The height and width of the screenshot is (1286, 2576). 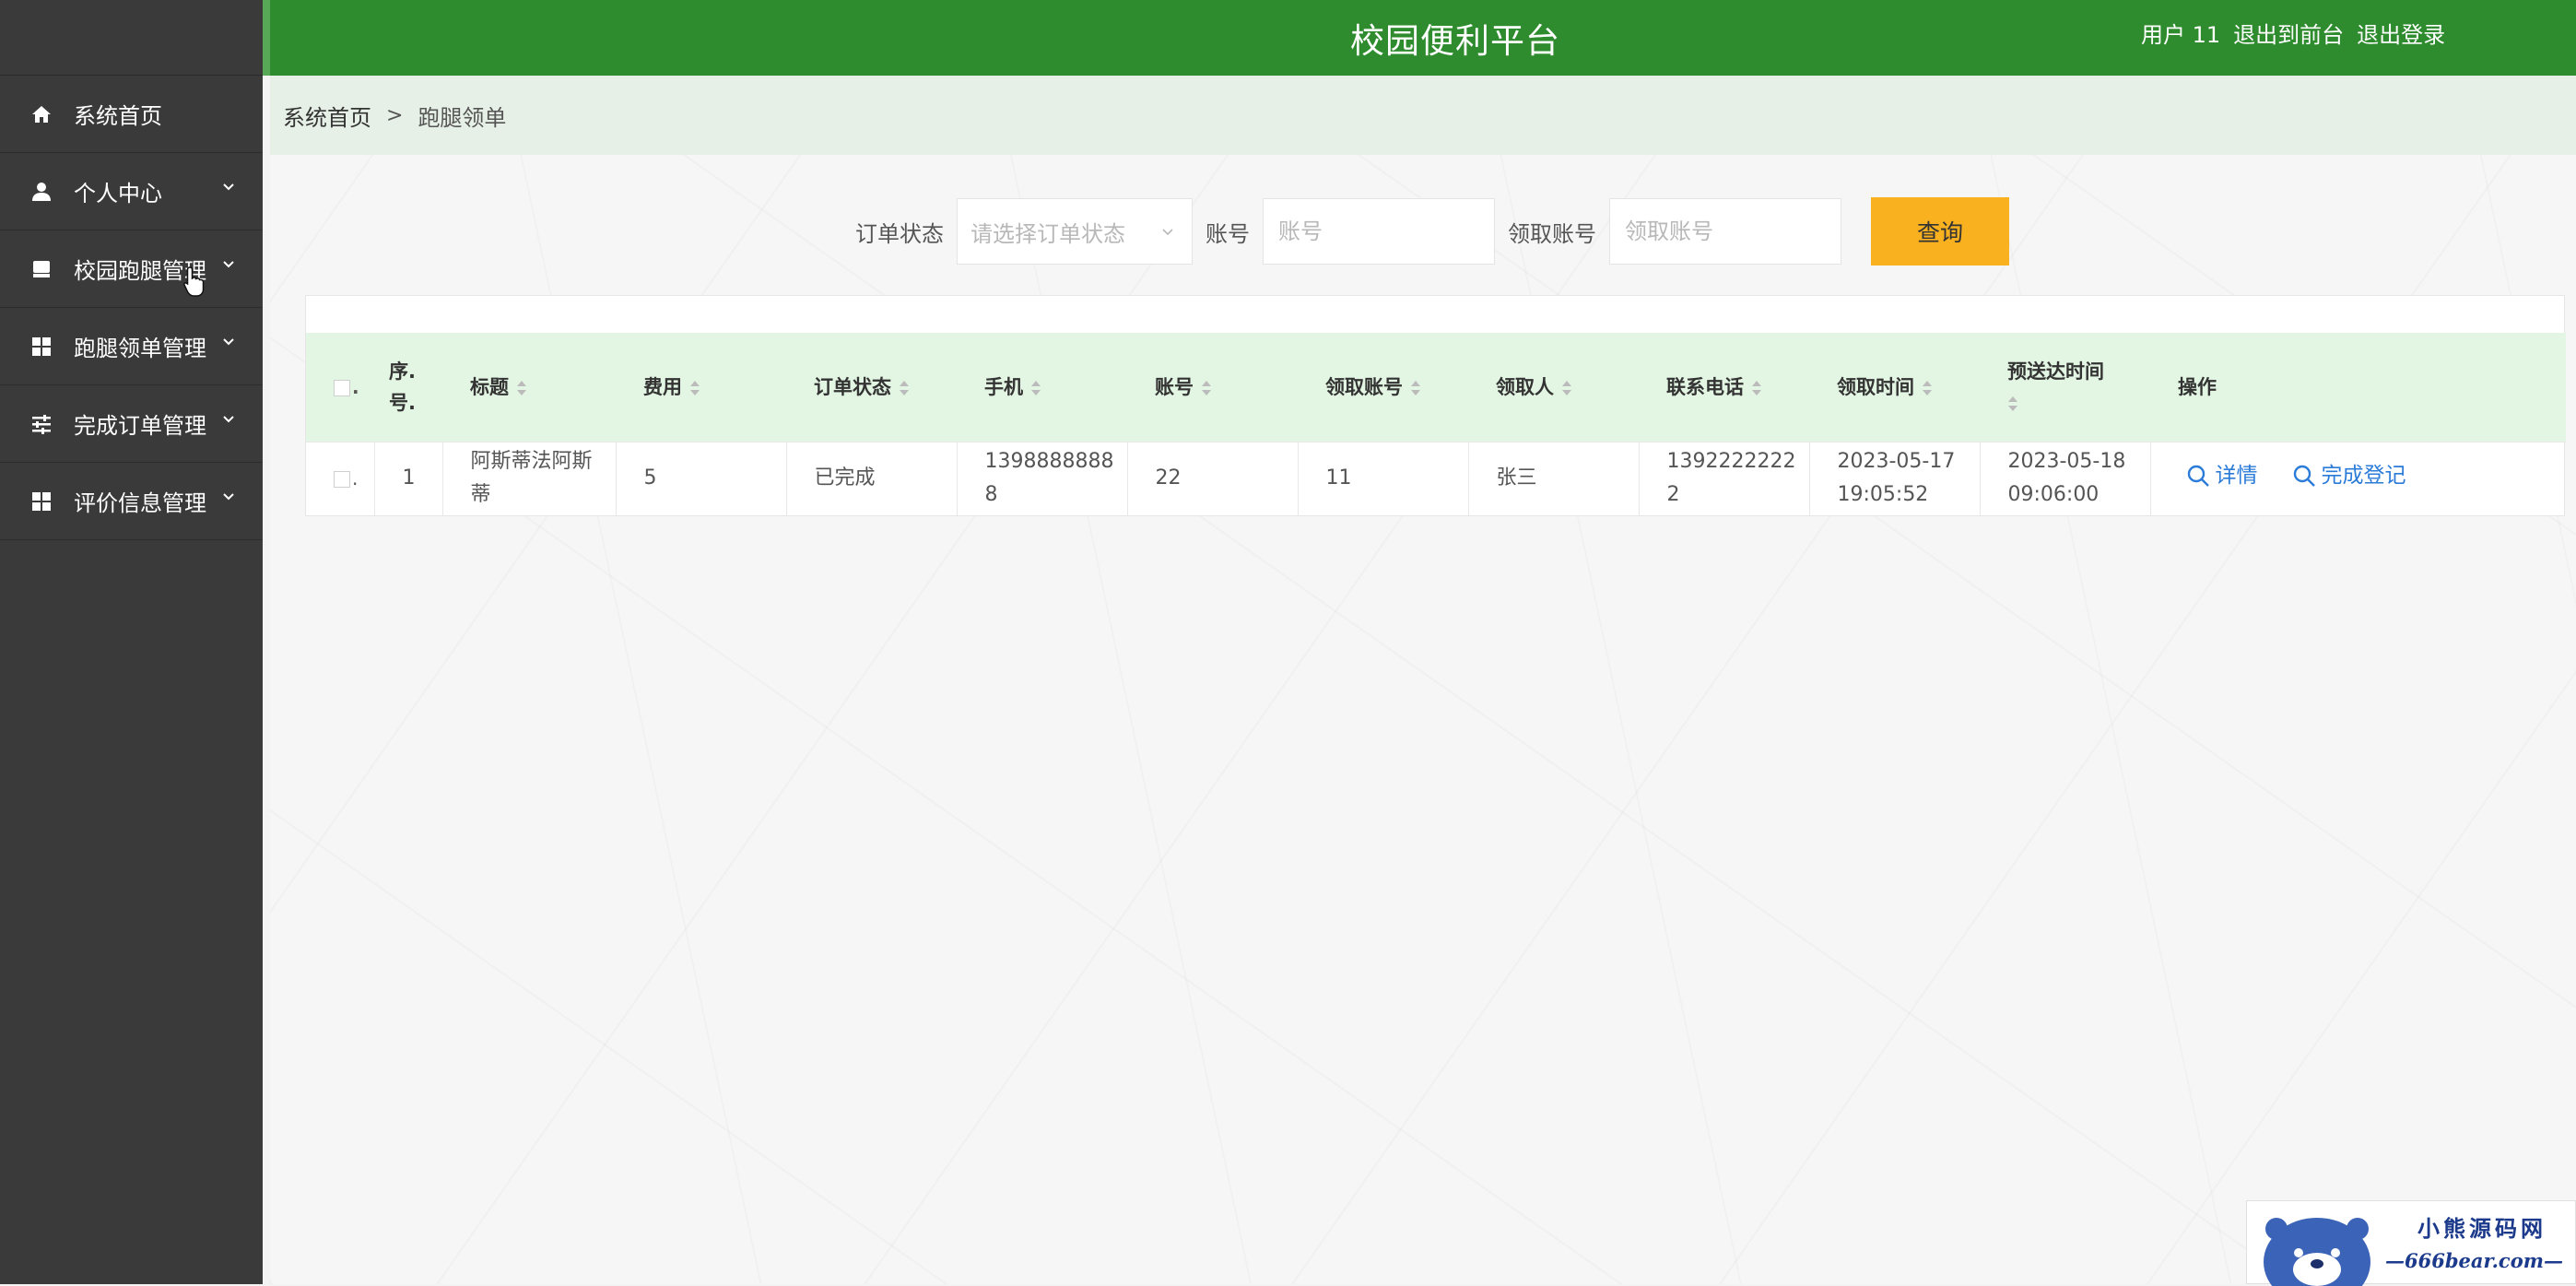 What do you see at coordinates (2317, 1252) in the screenshot?
I see `bear-logo-icon` at bounding box center [2317, 1252].